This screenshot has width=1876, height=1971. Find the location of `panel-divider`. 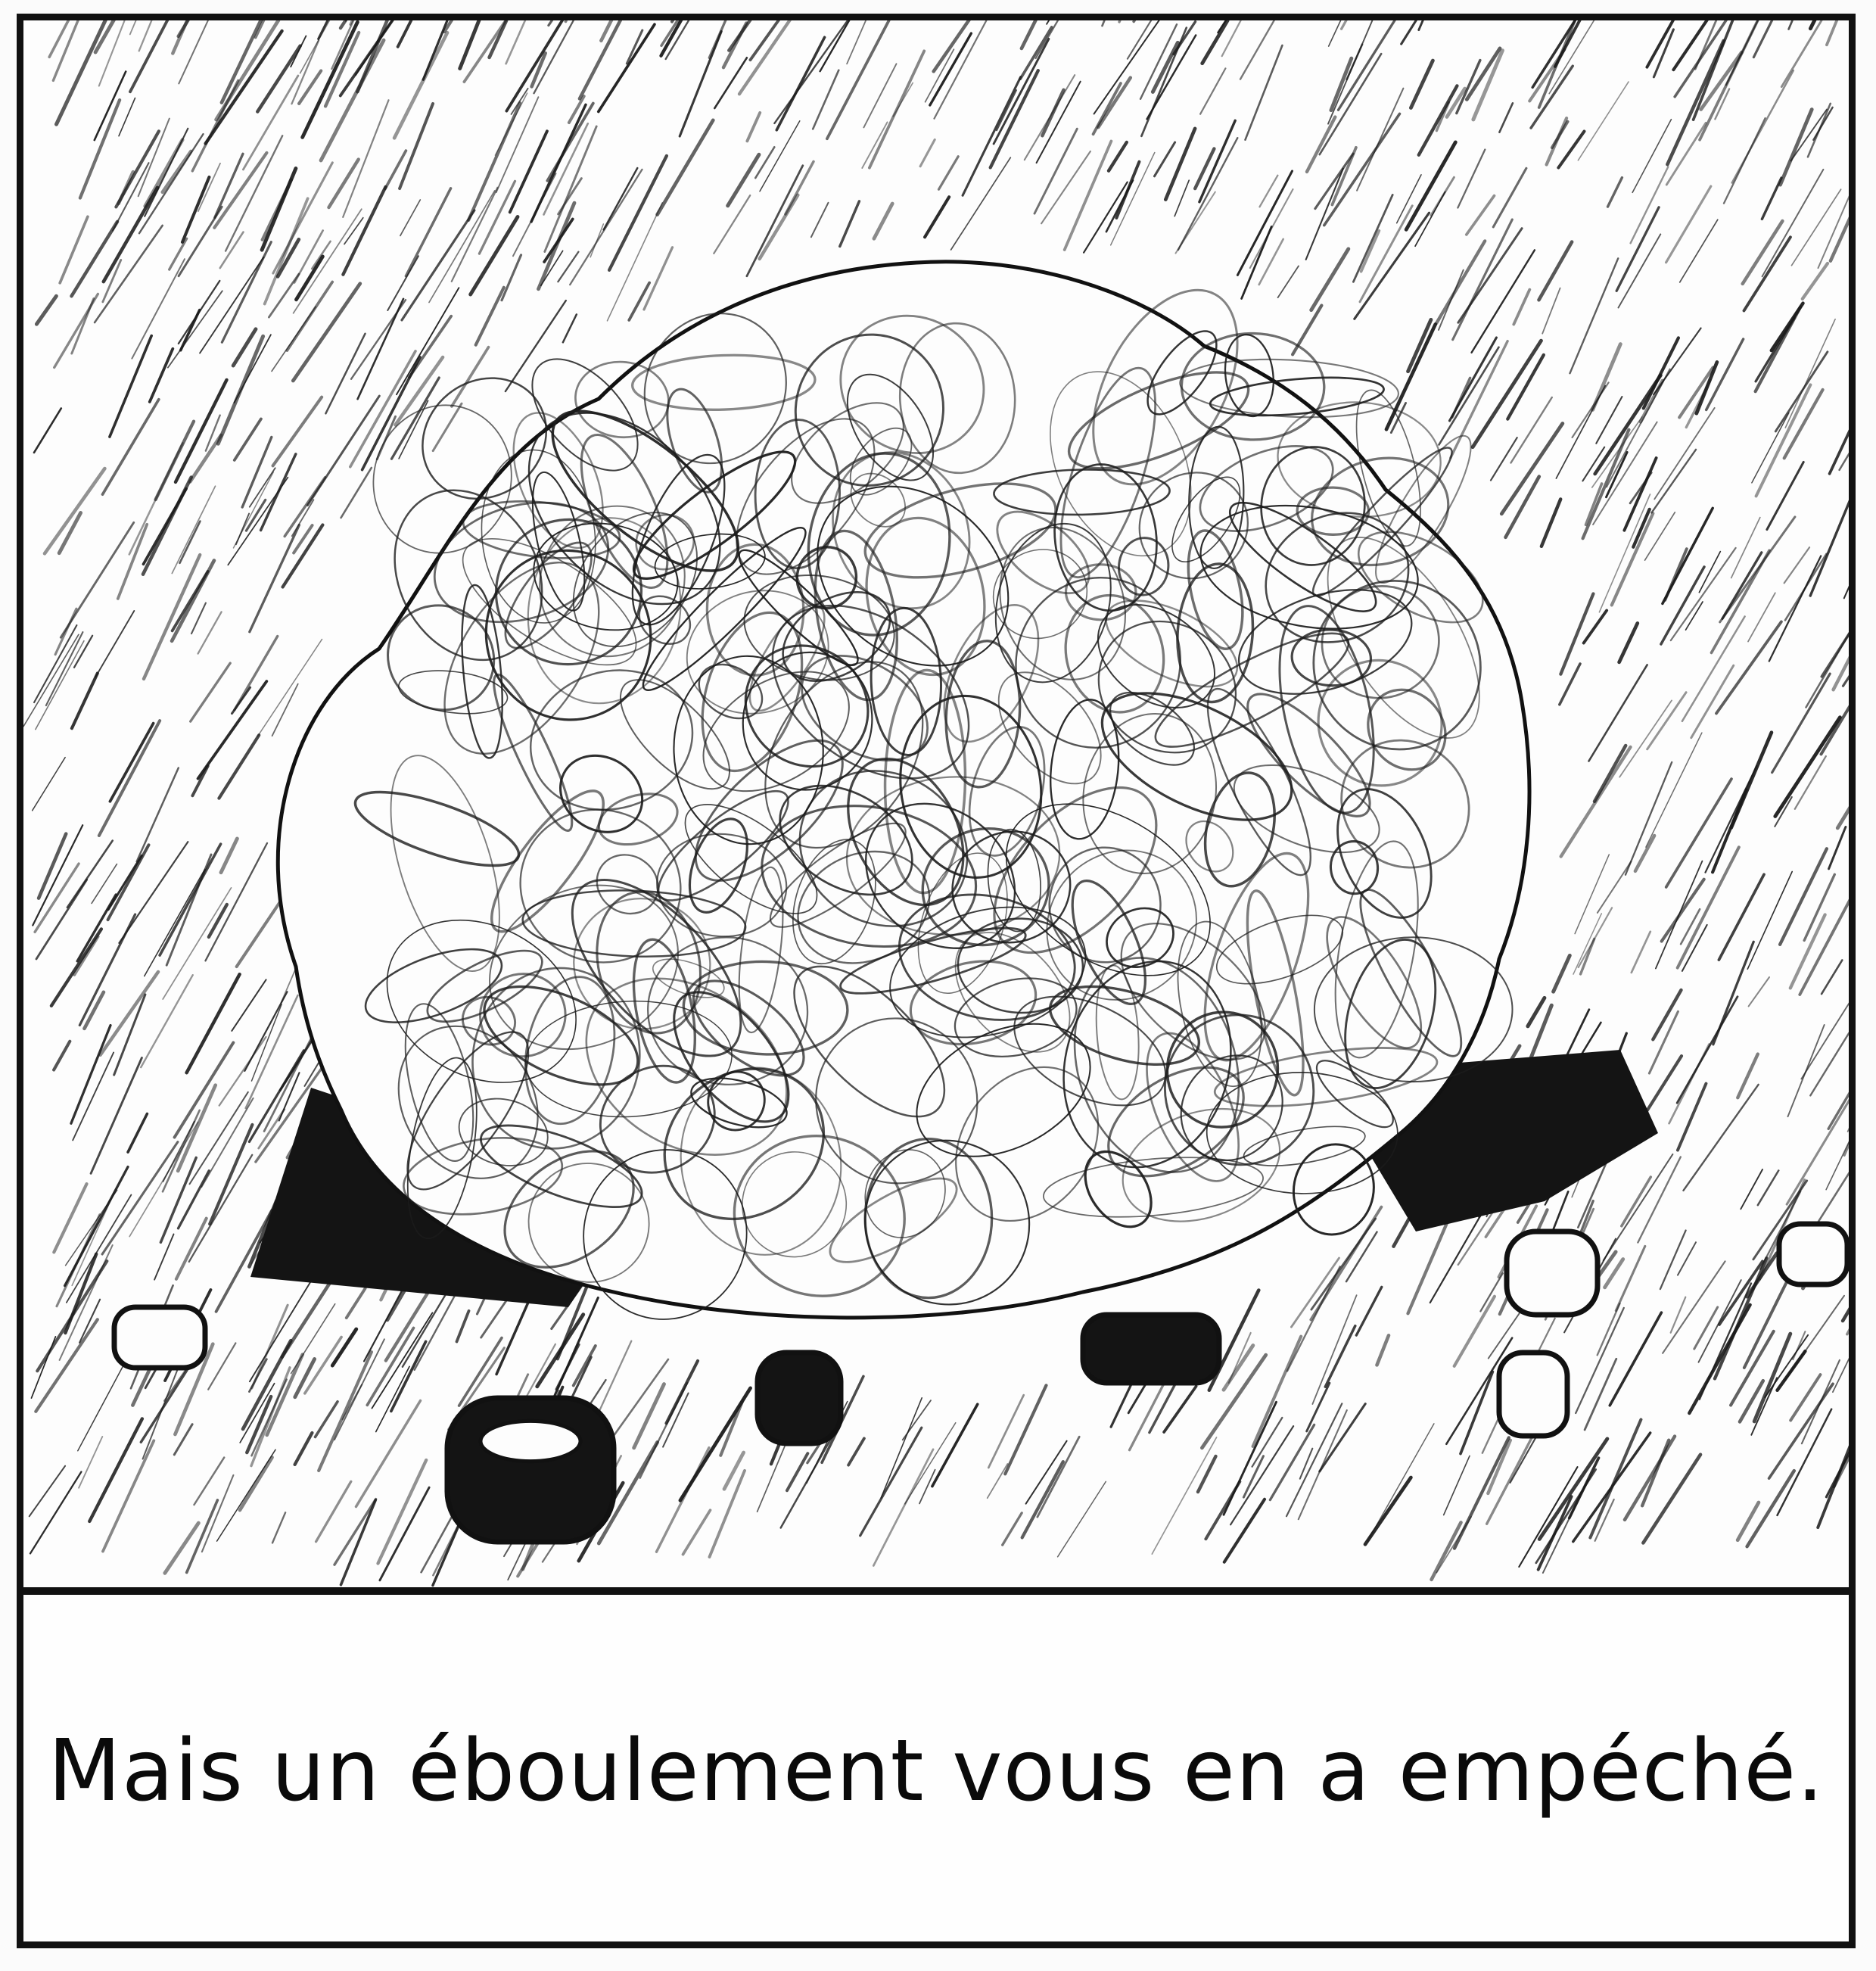

panel-divider is located at coordinates (936, 1591).